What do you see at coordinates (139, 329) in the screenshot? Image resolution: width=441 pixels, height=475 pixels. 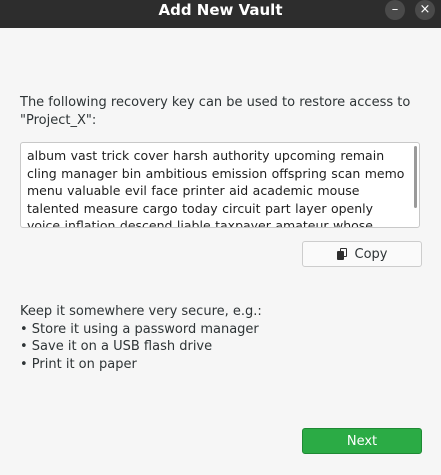 I see `tip-item: • Store it using a password manager` at bounding box center [139, 329].